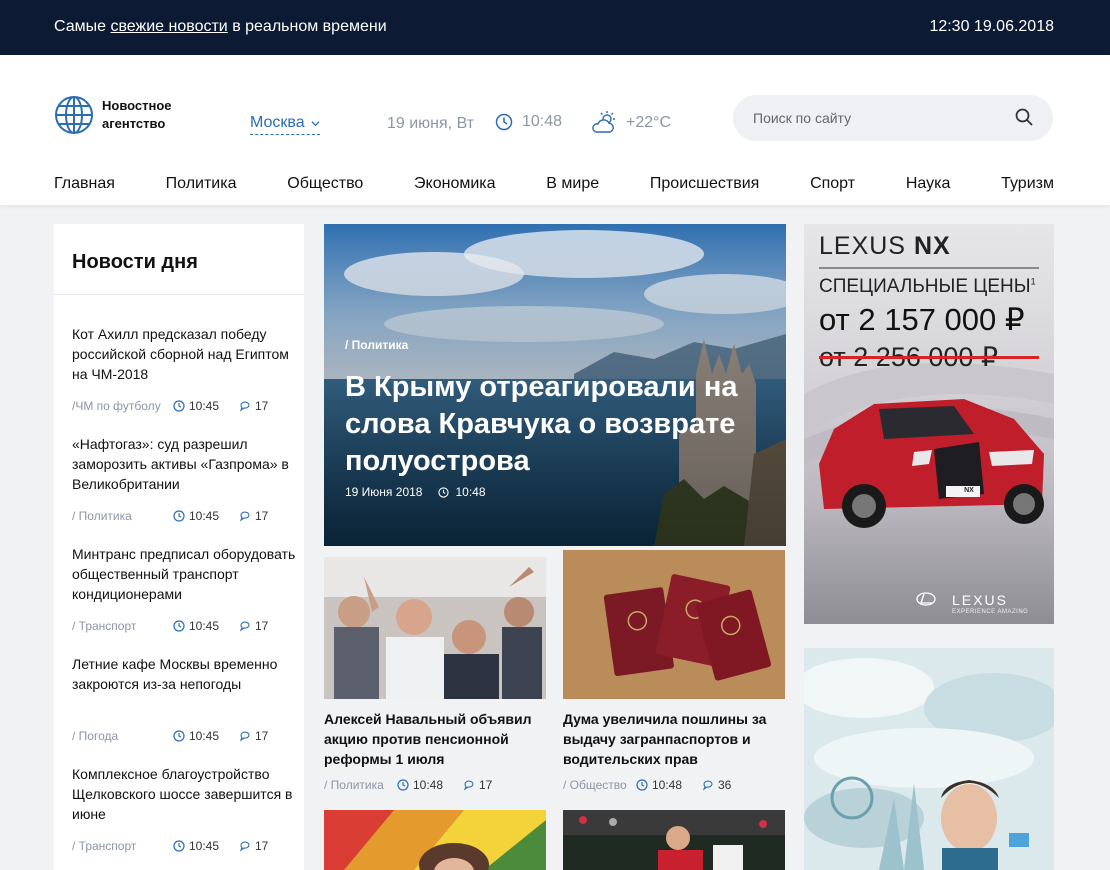 The height and width of the screenshot is (870, 1110). Describe the element at coordinates (1033, 281) in the screenshot. I see `ad-footnote: 1` at that location.